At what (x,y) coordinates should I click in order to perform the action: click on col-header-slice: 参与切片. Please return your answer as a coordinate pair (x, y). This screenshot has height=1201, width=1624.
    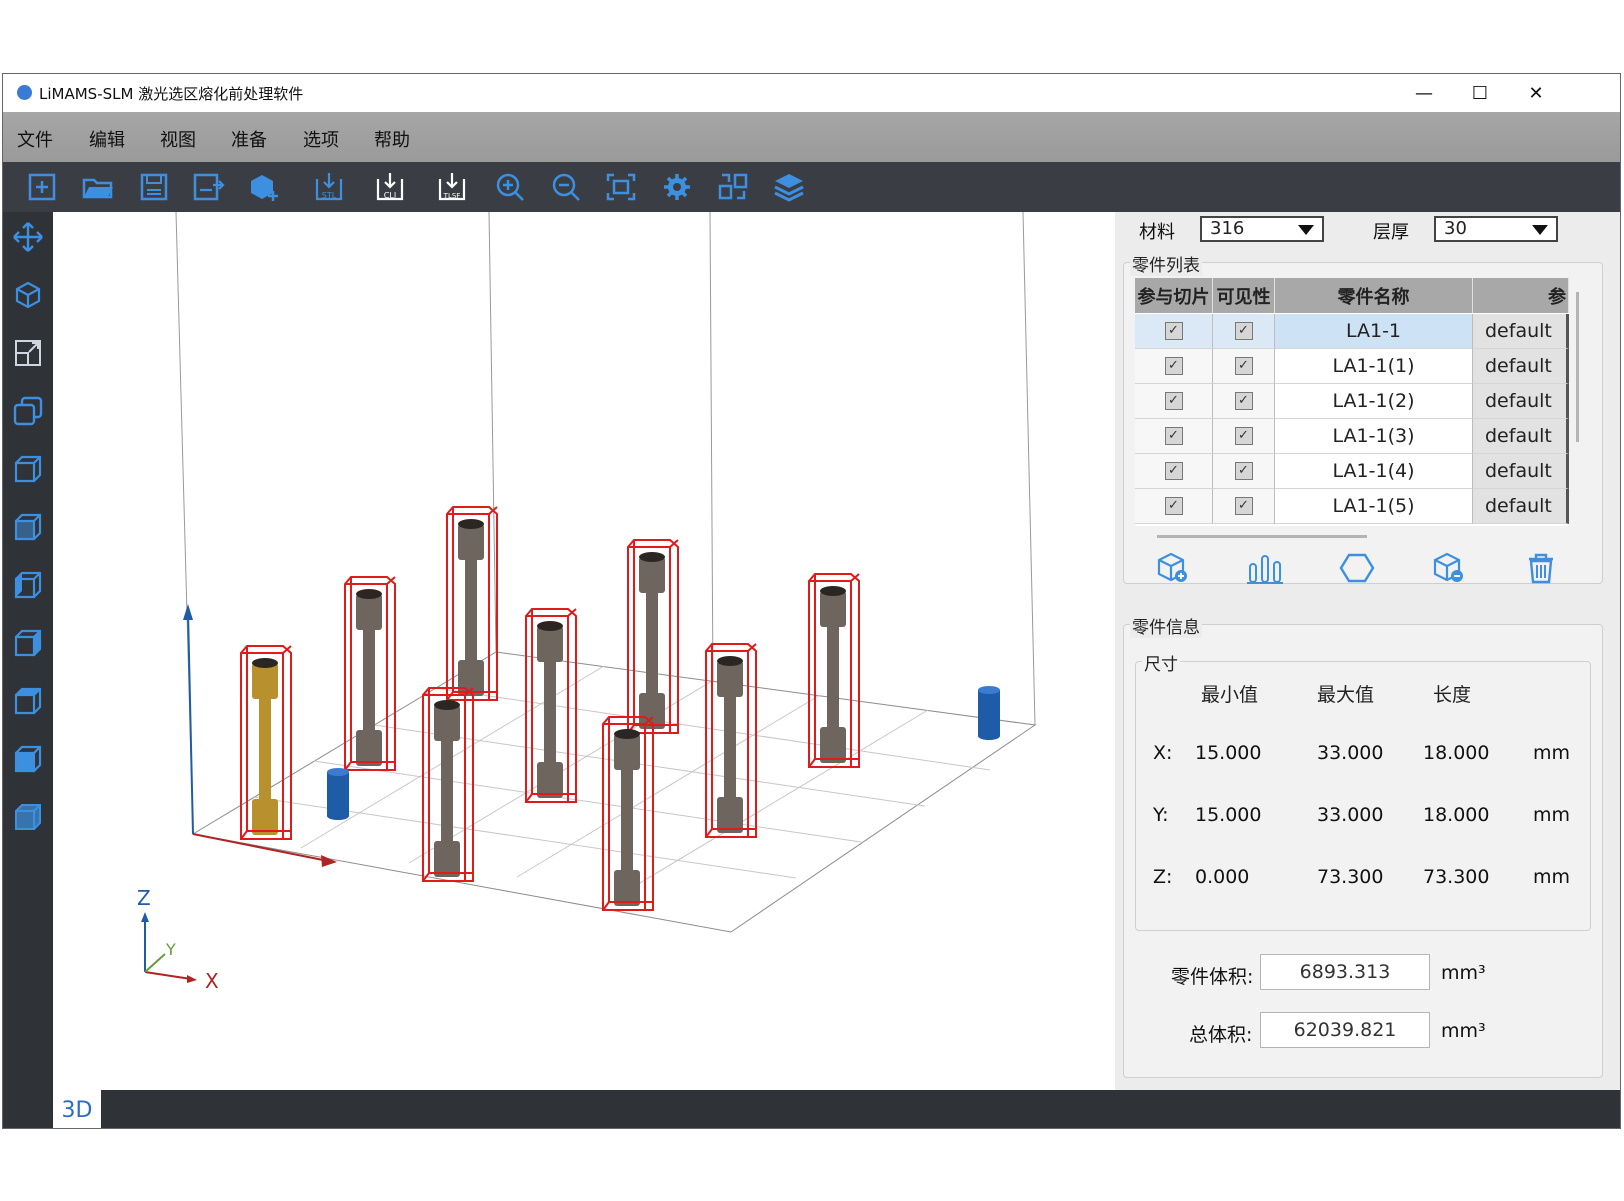
    Looking at the image, I should click on (1174, 295).